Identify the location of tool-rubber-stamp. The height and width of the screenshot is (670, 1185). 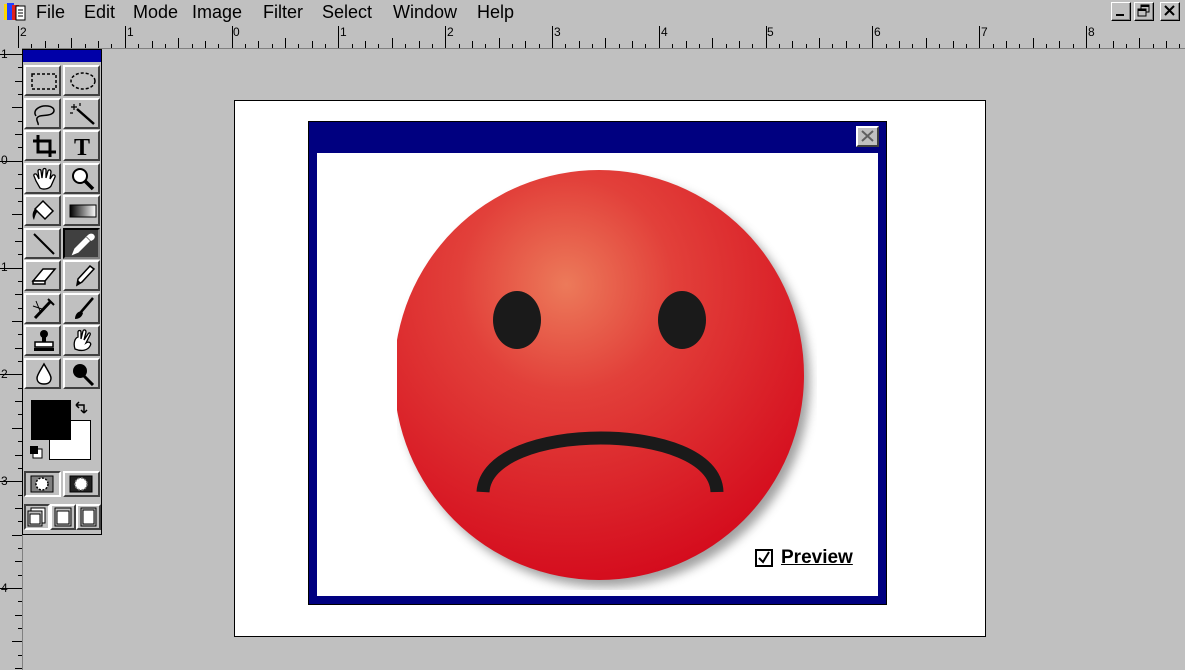
(42, 340).